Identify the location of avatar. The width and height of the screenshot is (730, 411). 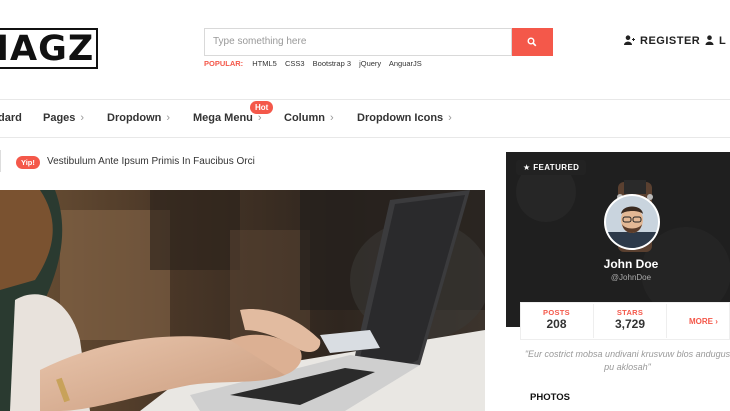
(632, 222).